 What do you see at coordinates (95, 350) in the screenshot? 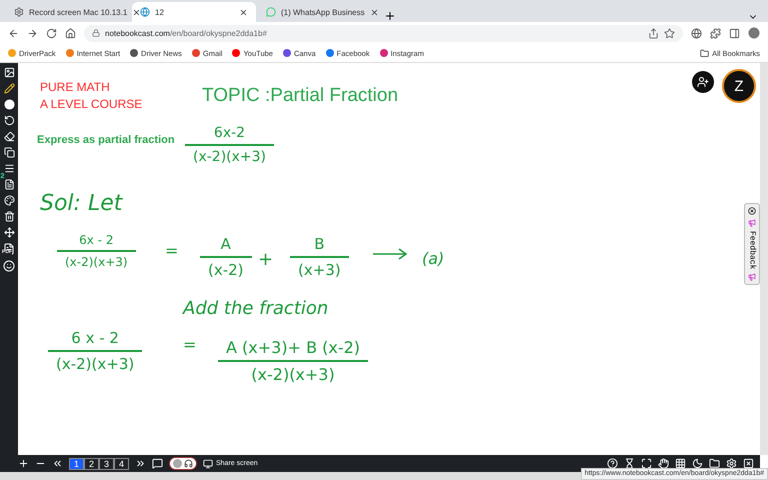
I see `handwritten-fraction: 6 x - 2 (x-2)(x+3)` at bounding box center [95, 350].